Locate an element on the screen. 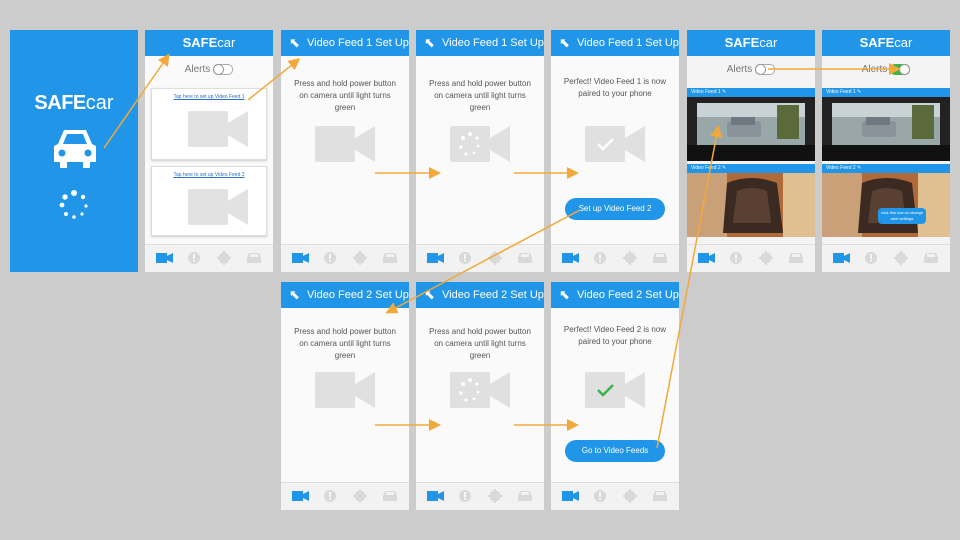  go-to-video-feeds-button: Go to Video Feeds is located at coordinates (615, 451).